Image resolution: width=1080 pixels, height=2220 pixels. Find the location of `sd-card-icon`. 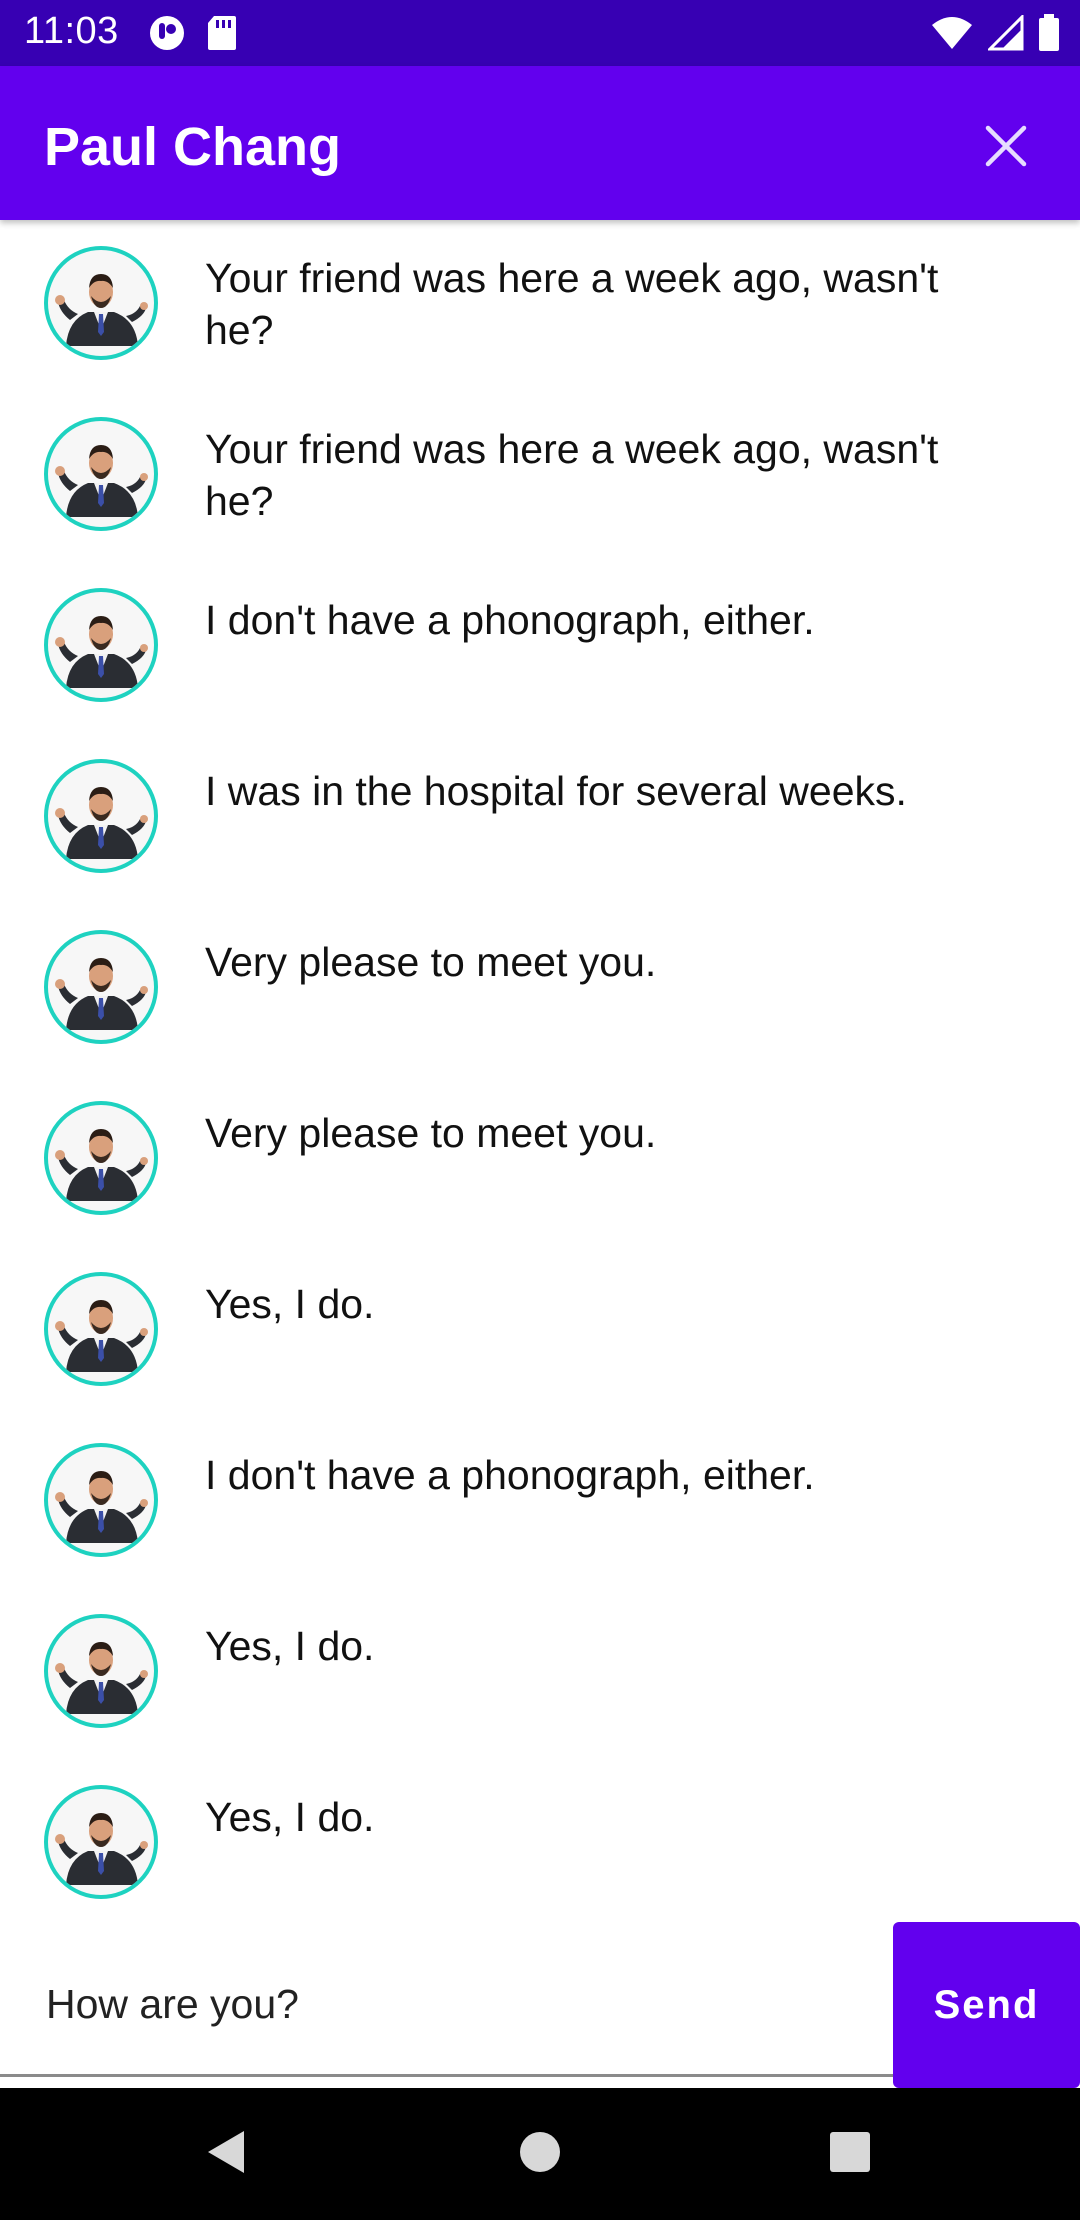

sd-card-icon is located at coordinates (222, 35).